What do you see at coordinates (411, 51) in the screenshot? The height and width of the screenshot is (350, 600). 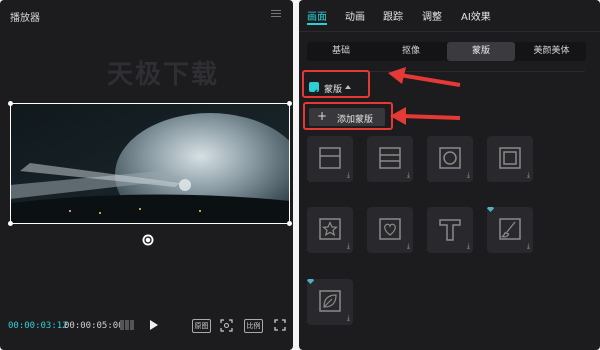 I see `subtab-cutout: 抠像` at bounding box center [411, 51].